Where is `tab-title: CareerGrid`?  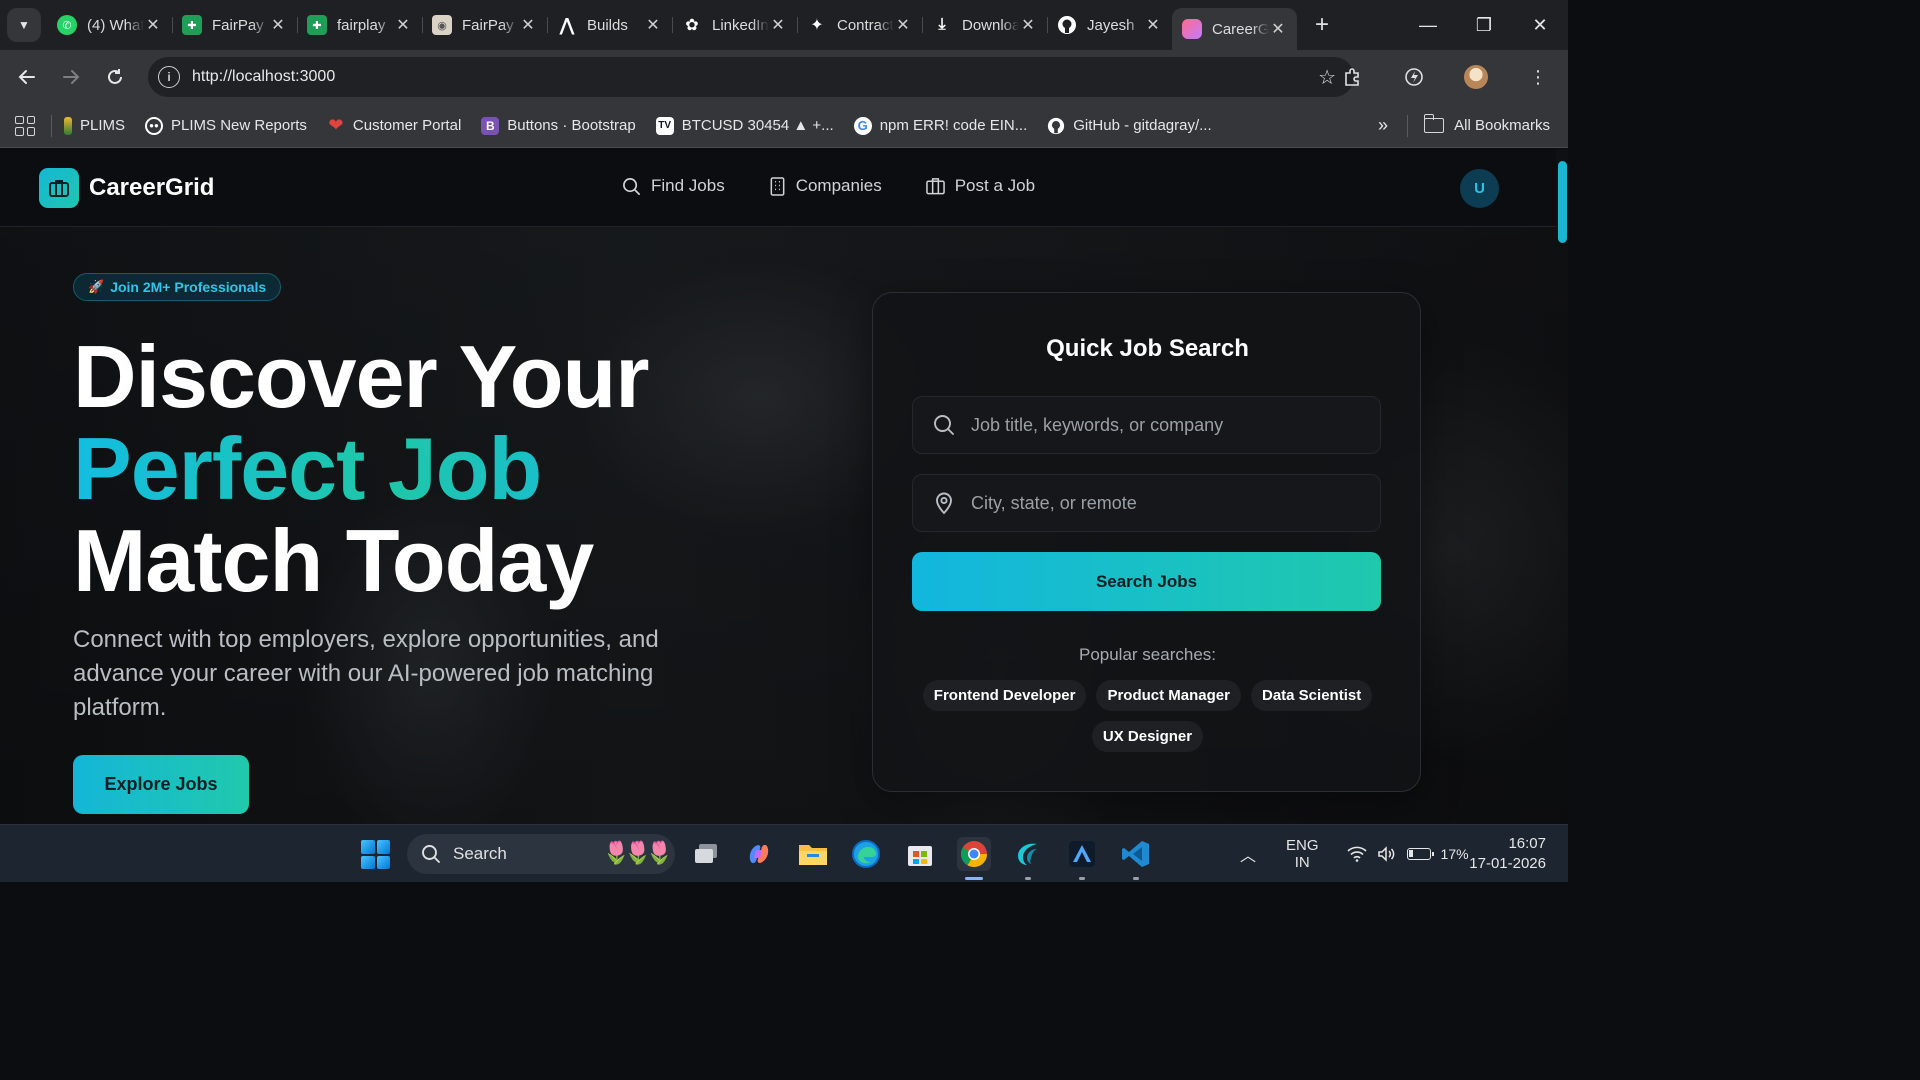 tab-title: CareerGrid is located at coordinates (1240, 29).